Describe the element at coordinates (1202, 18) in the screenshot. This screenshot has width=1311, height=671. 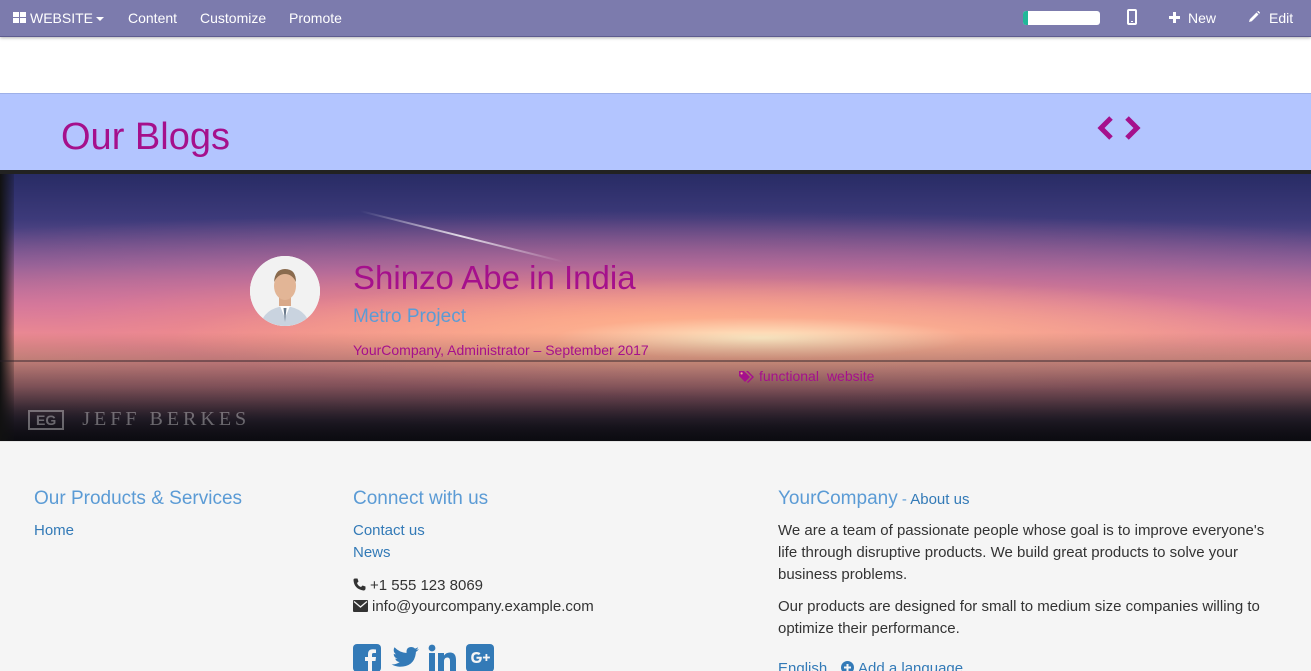
I see `new-button: New` at that location.